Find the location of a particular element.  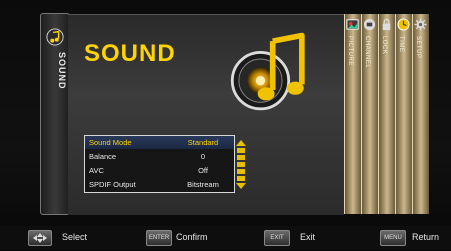

channel-icon is located at coordinates (369, 24).